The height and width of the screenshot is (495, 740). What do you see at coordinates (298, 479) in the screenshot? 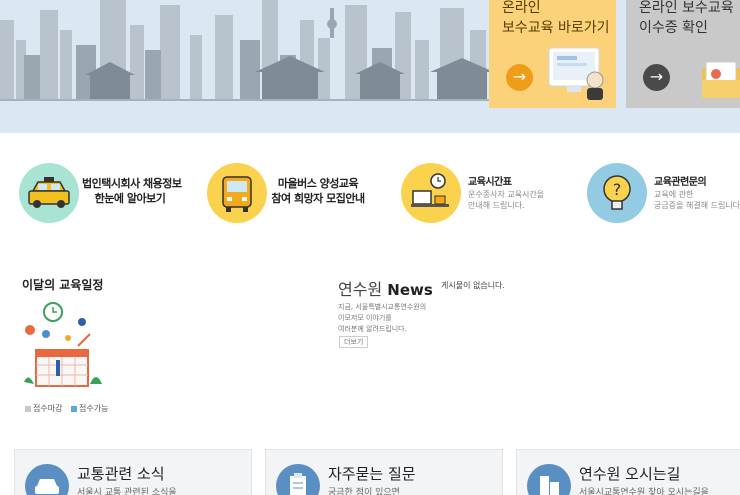
I see `clipboard-icon` at bounding box center [298, 479].